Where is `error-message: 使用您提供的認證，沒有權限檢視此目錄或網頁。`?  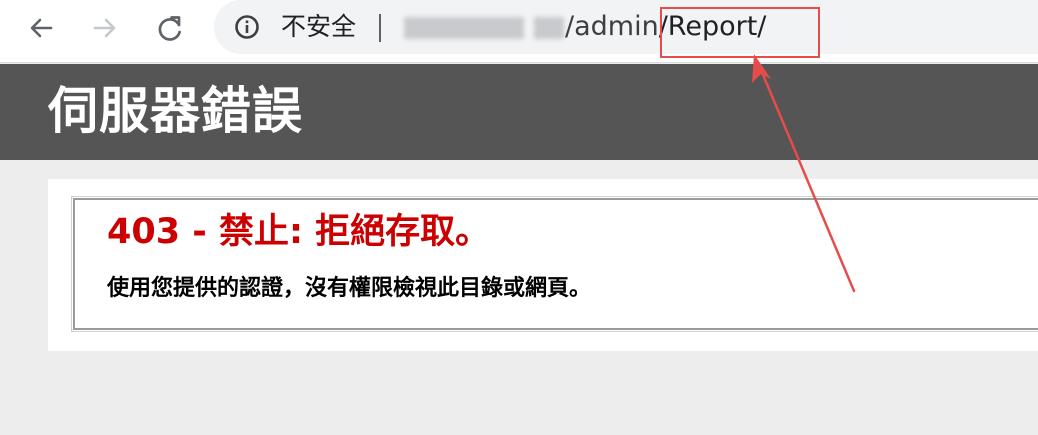 error-message: 使用您提供的認證，沒有權限檢視此目錄或網頁。 is located at coordinates (349, 288).